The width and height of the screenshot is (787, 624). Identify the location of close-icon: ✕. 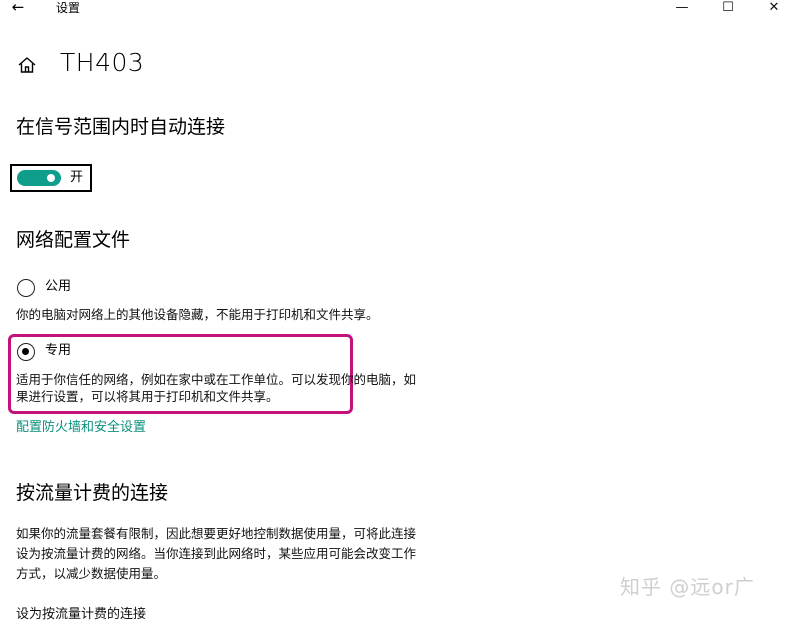
(774, 7).